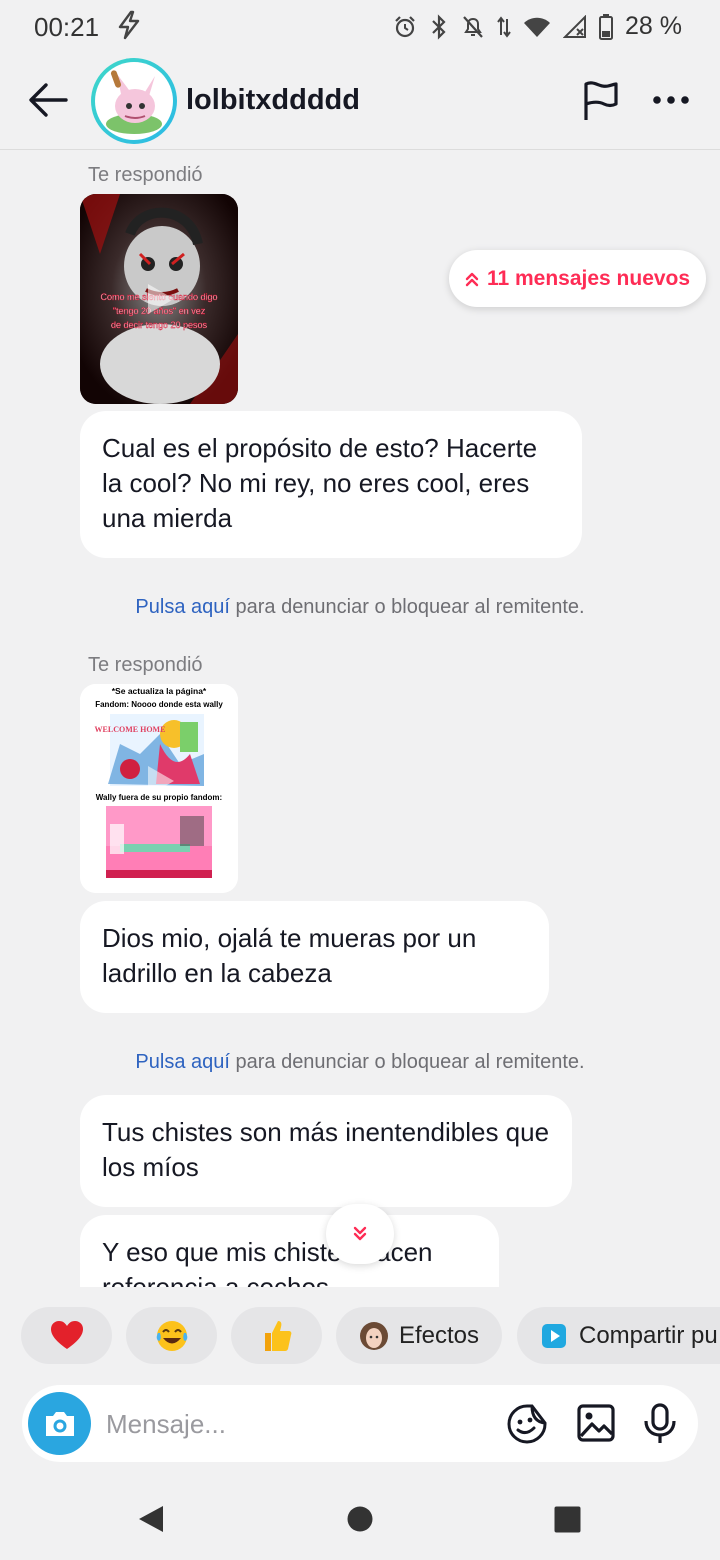 This screenshot has height=1560, width=720. I want to click on mute-icon, so click(473, 26).